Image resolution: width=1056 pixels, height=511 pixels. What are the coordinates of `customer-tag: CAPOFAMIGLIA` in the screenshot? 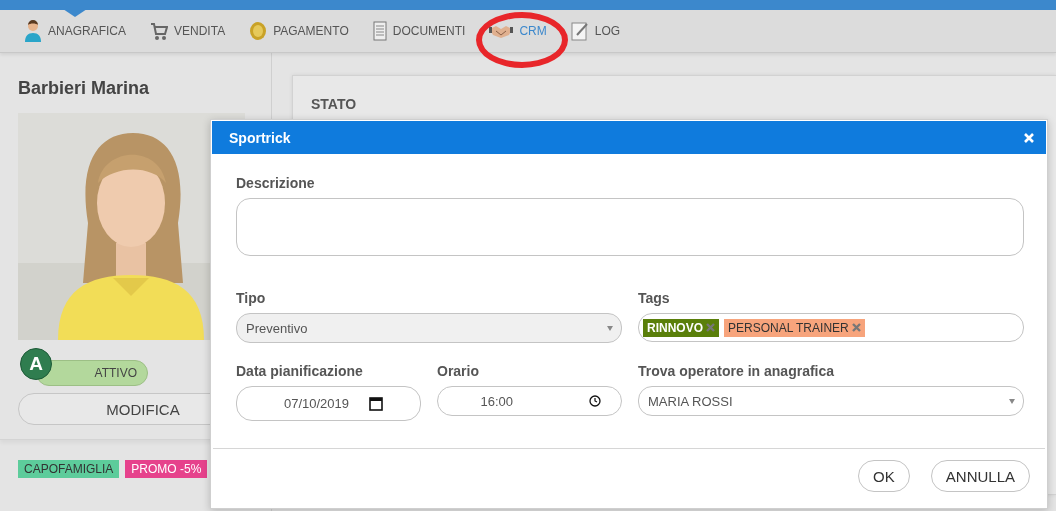 It's located at (69, 469).